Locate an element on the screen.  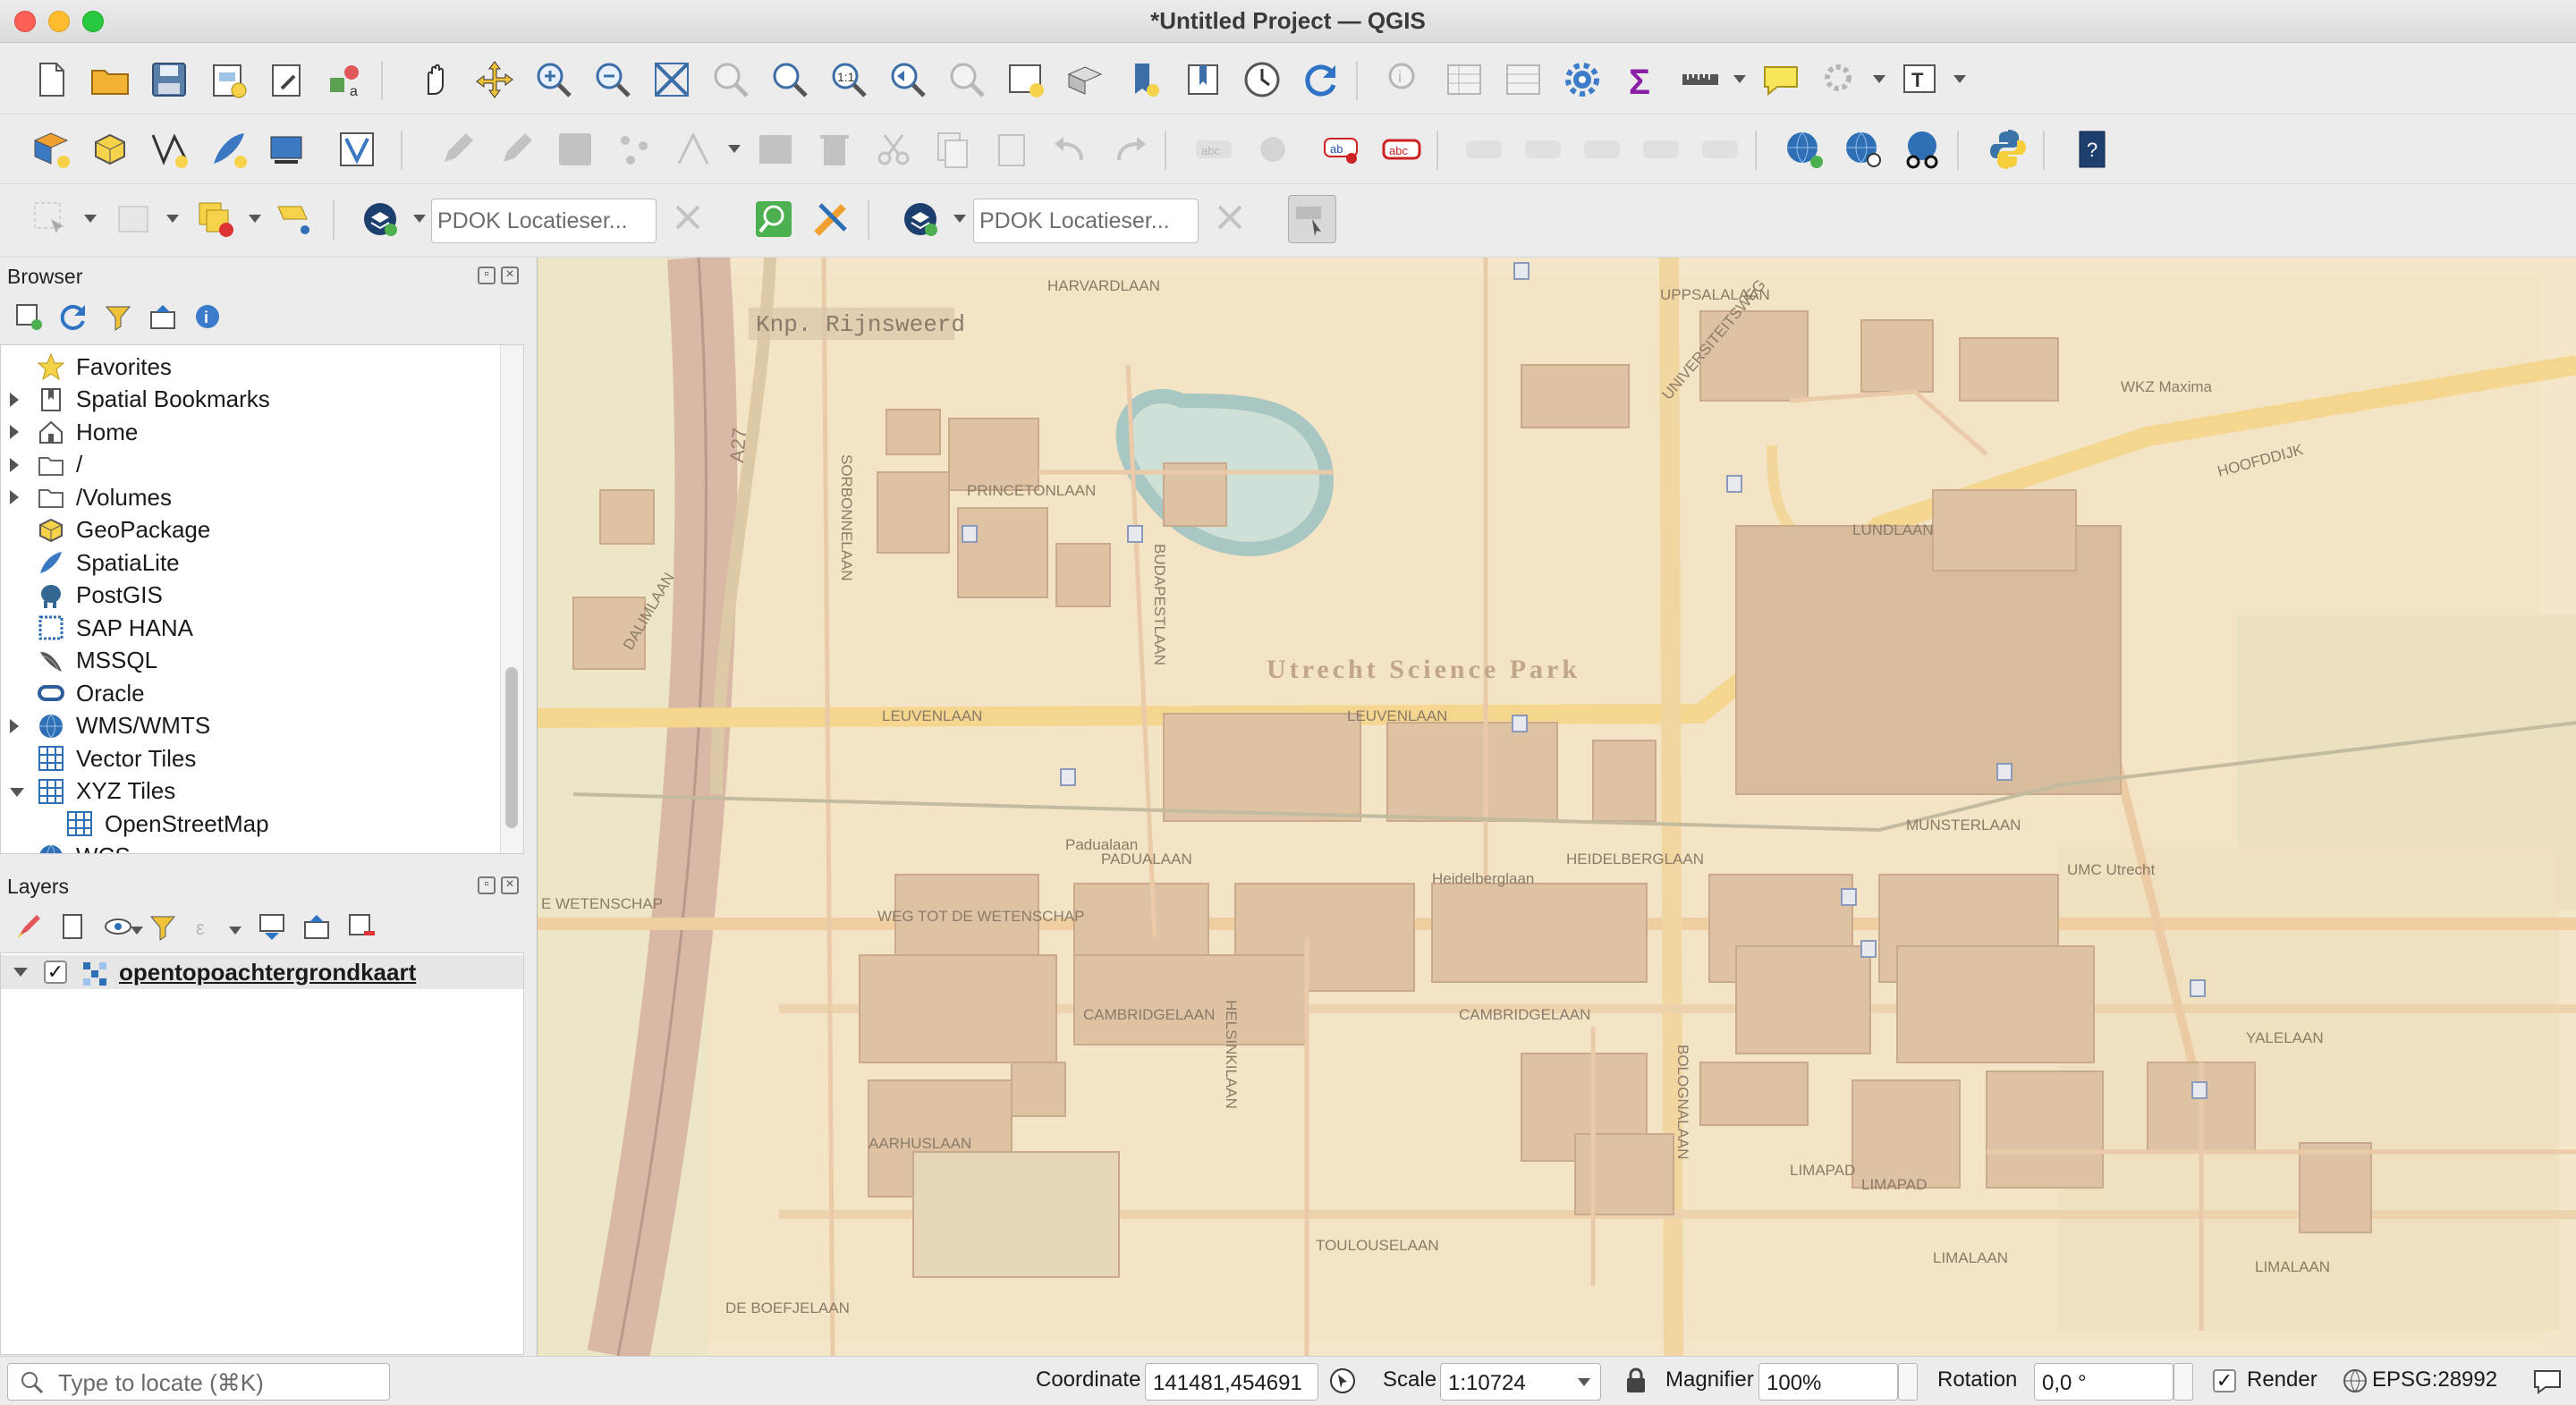
remove-layer-button is located at coordinates (361, 926).